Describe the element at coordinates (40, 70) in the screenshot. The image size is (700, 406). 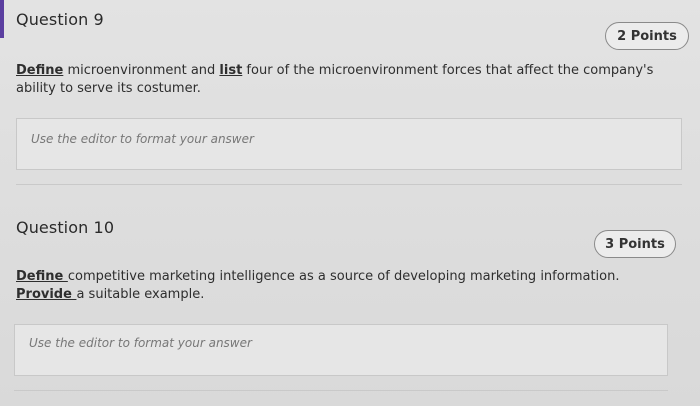
I see `question-9-verb-define: Define` at that location.